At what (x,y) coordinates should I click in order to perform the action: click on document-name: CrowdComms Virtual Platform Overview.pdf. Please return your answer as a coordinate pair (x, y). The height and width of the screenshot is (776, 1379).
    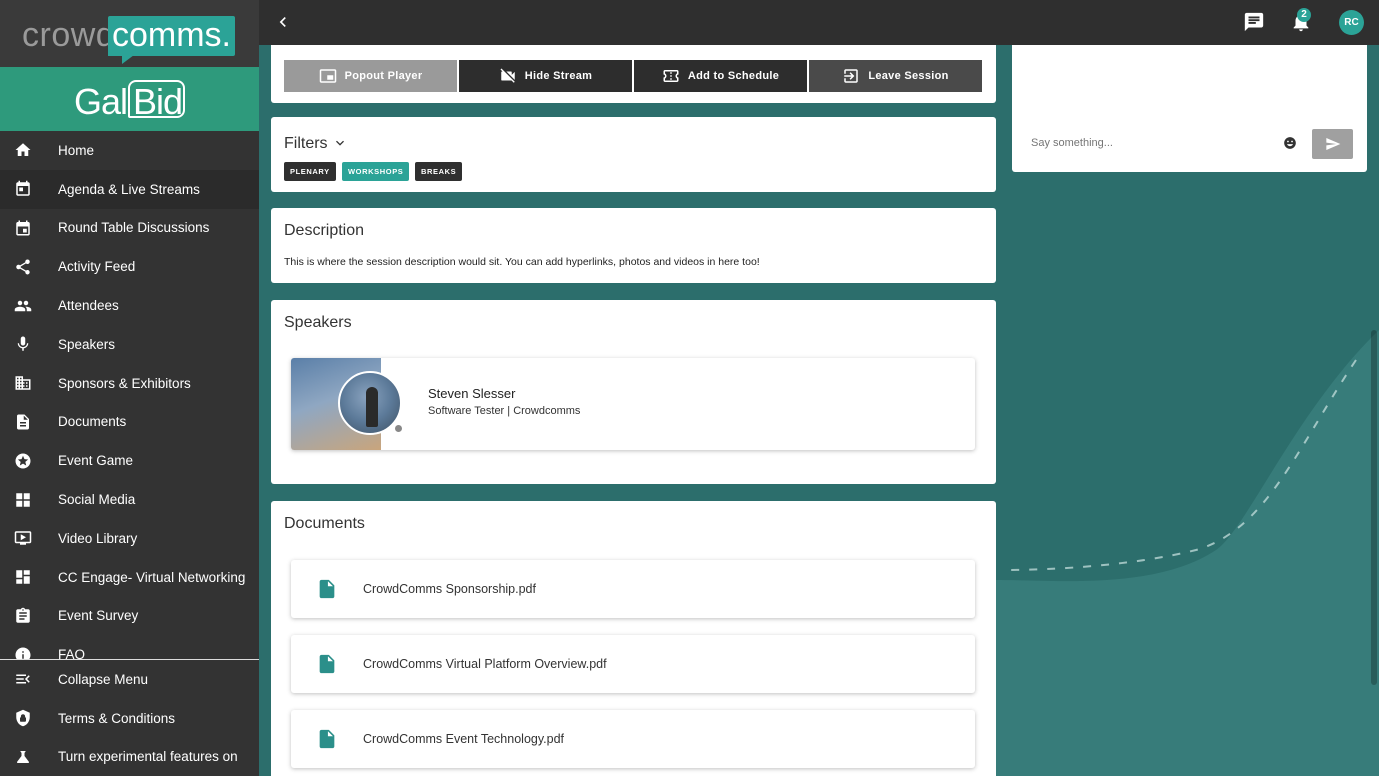
    Looking at the image, I should click on (485, 664).